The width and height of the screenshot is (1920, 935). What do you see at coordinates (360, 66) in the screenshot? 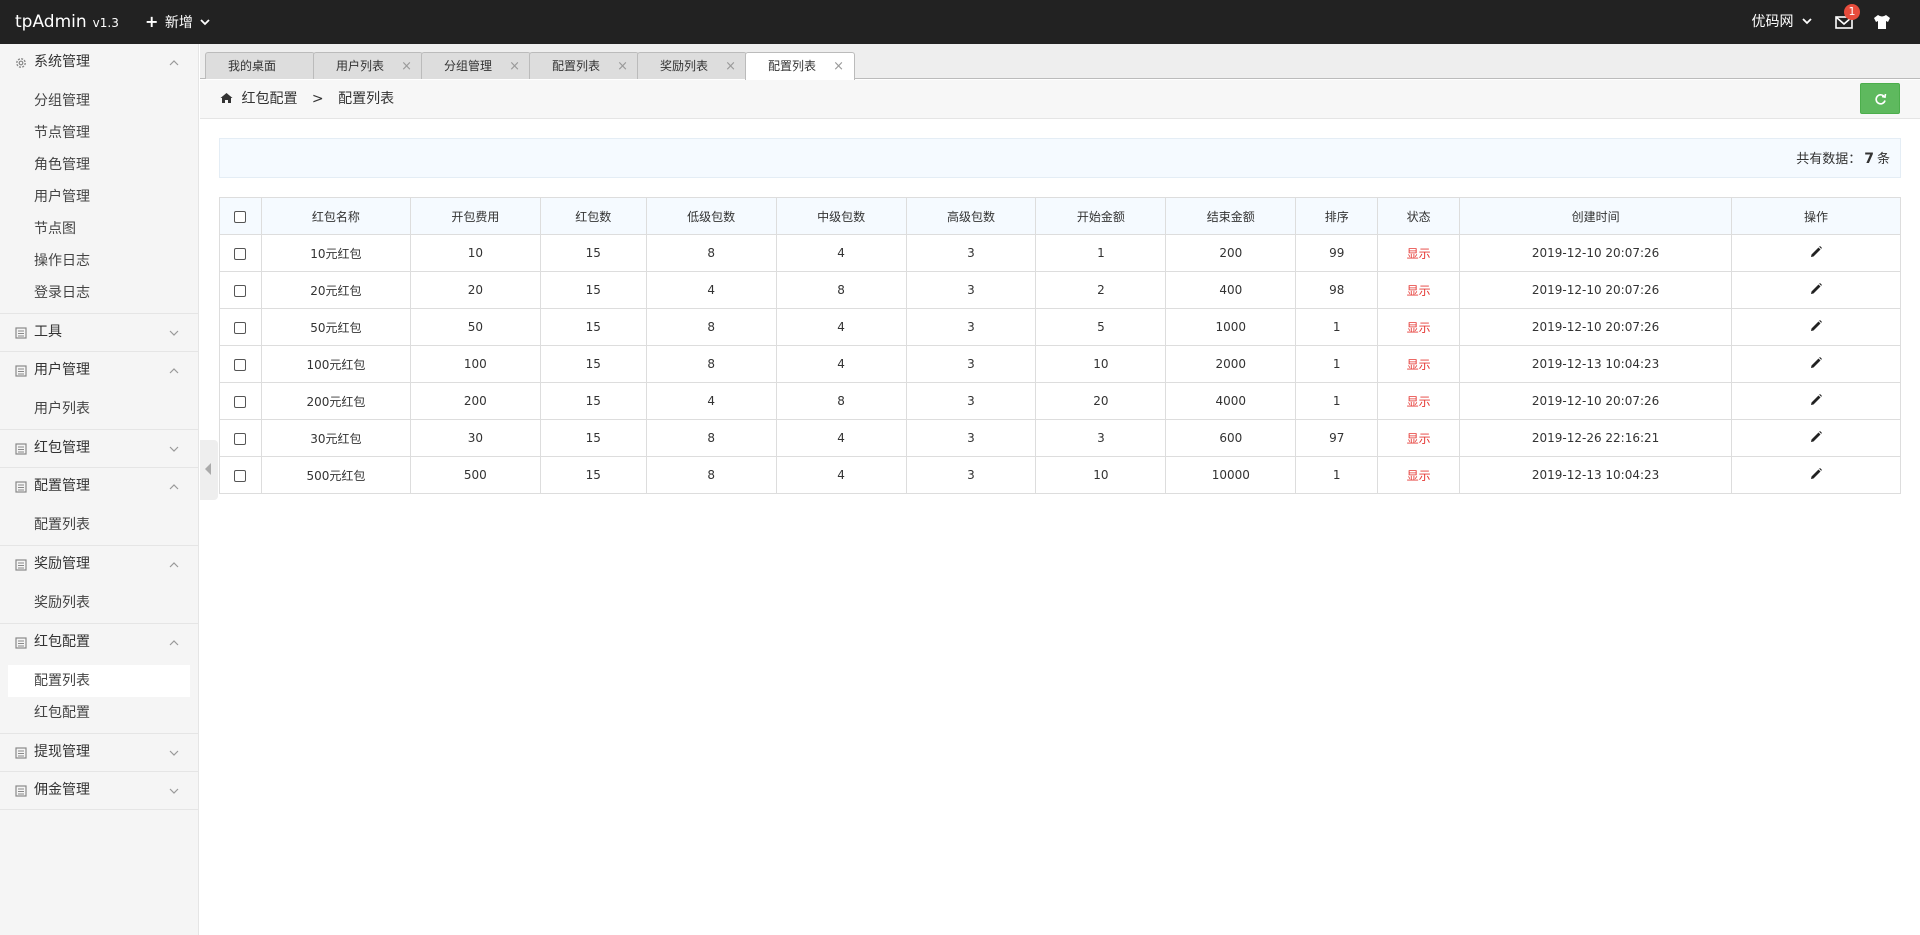
I see `tab-label: 用户列表` at bounding box center [360, 66].